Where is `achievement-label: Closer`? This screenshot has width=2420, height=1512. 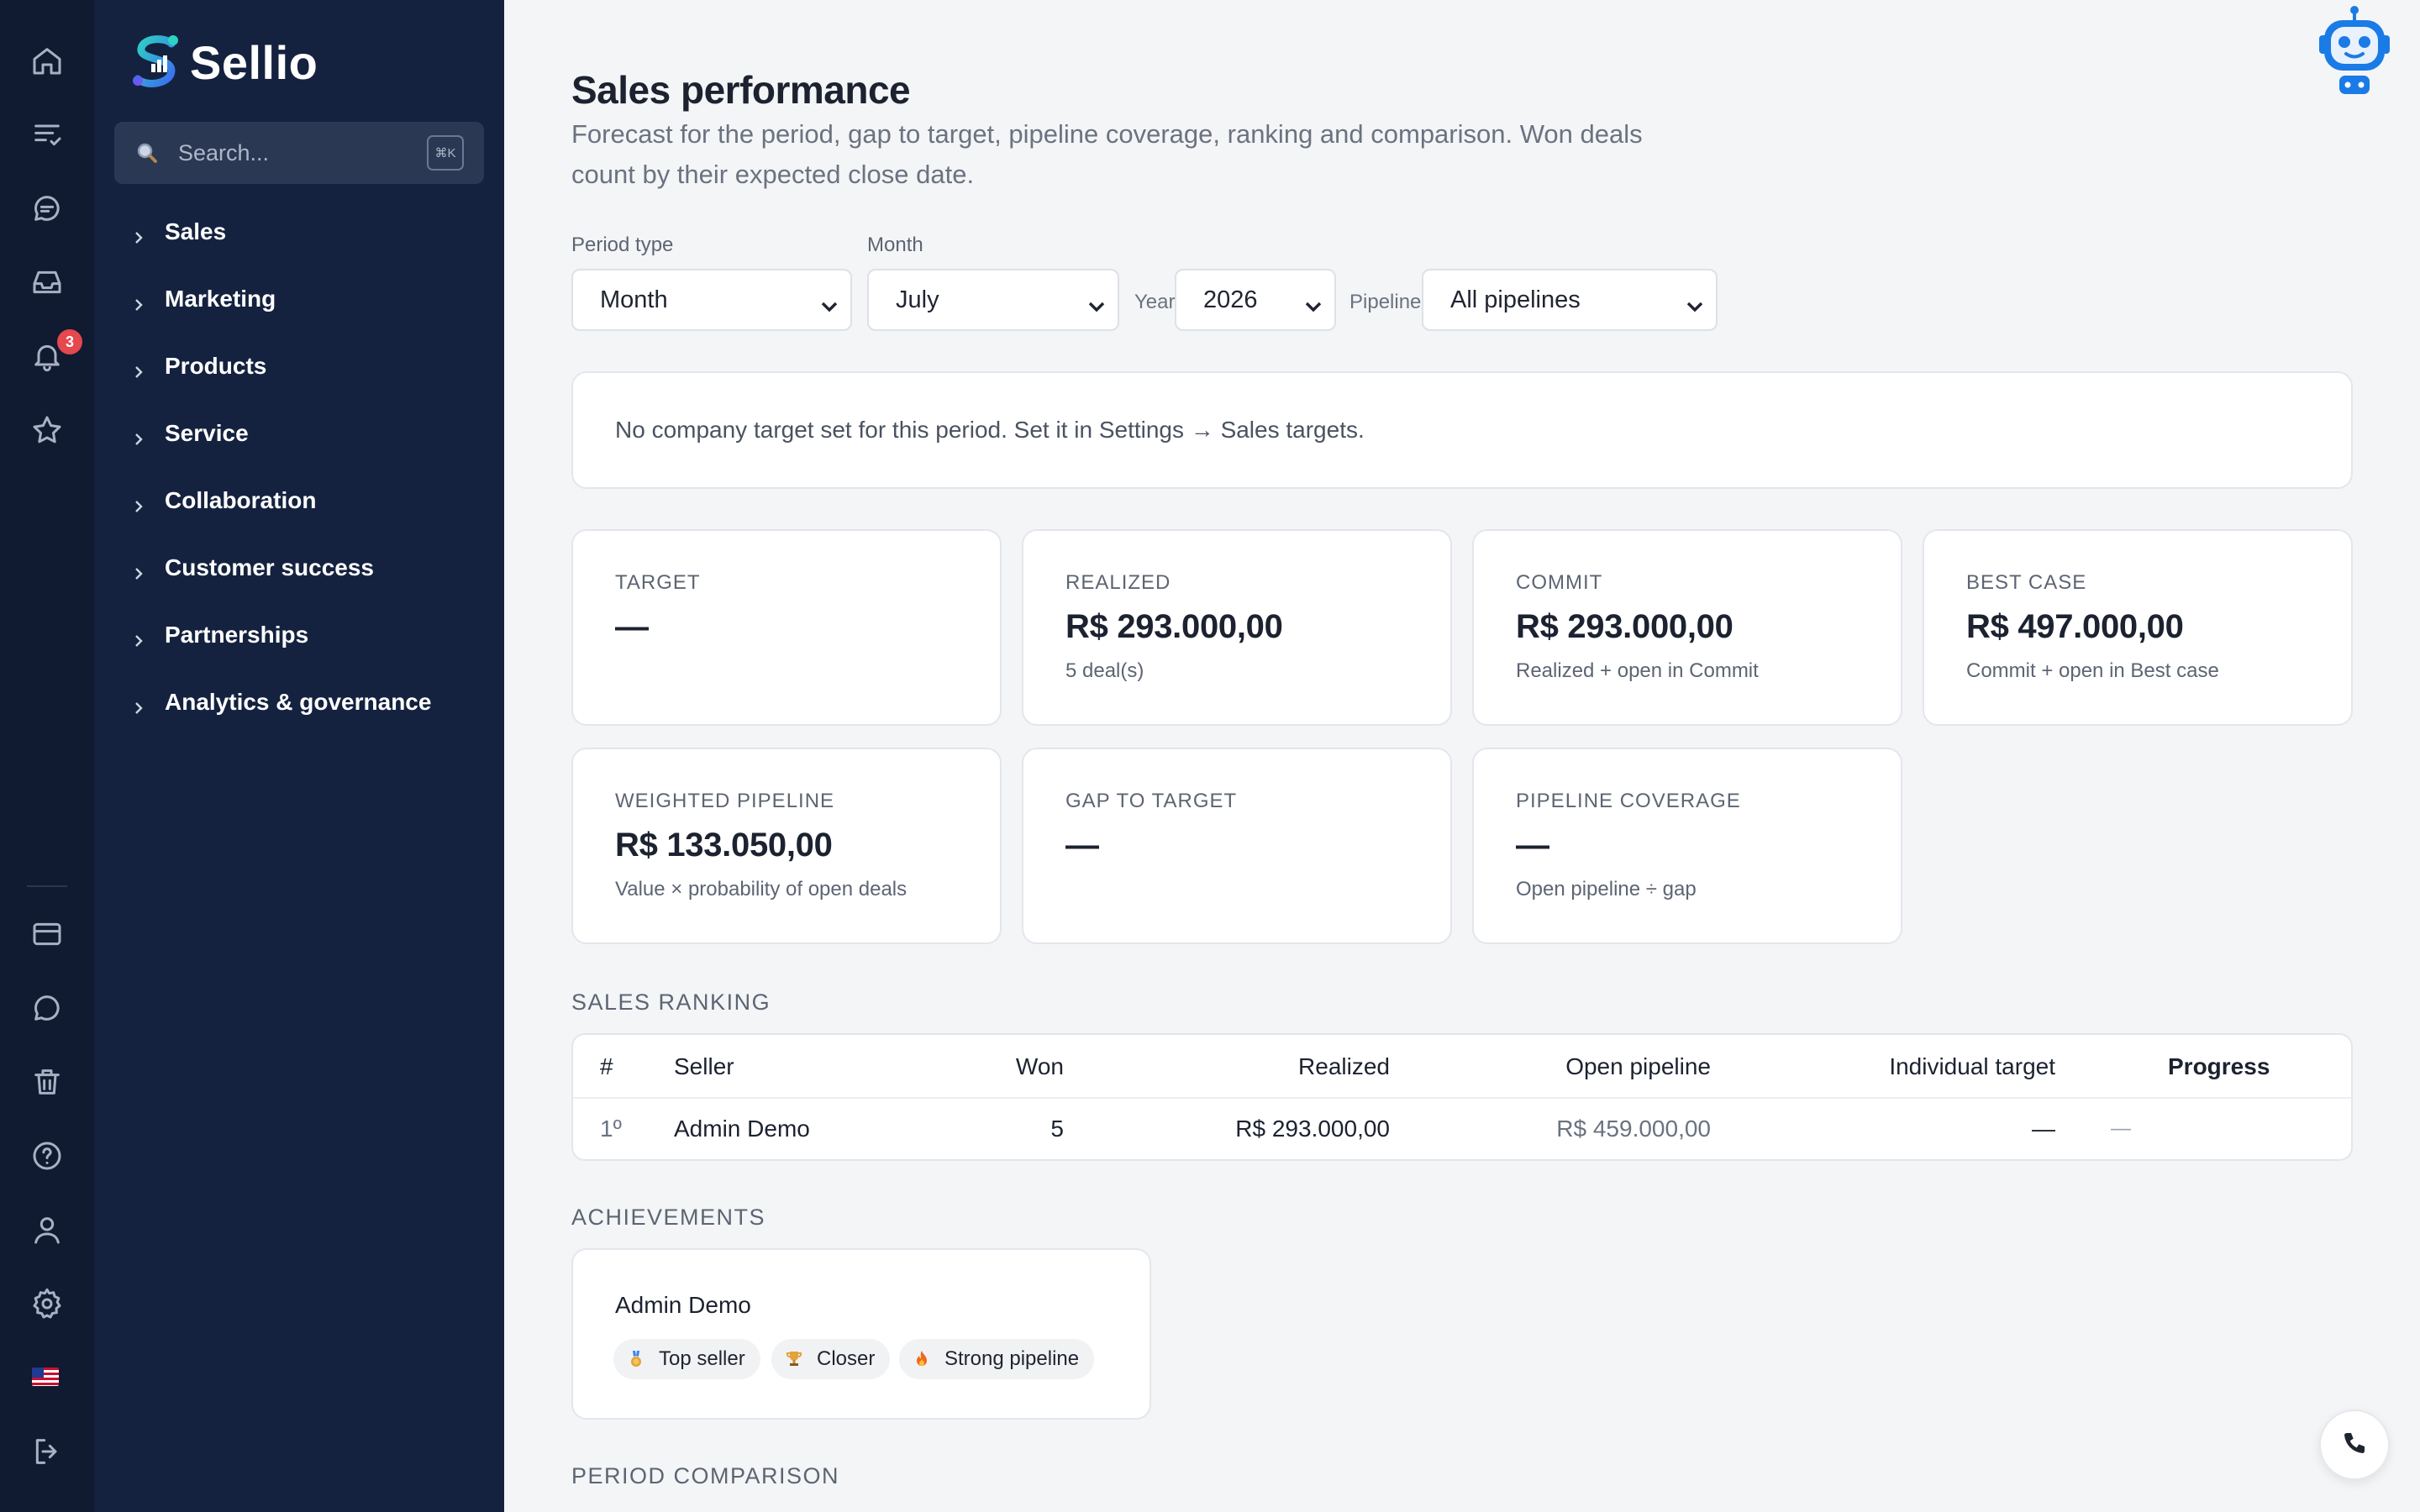
achievement-label: Closer is located at coordinates (846, 1358).